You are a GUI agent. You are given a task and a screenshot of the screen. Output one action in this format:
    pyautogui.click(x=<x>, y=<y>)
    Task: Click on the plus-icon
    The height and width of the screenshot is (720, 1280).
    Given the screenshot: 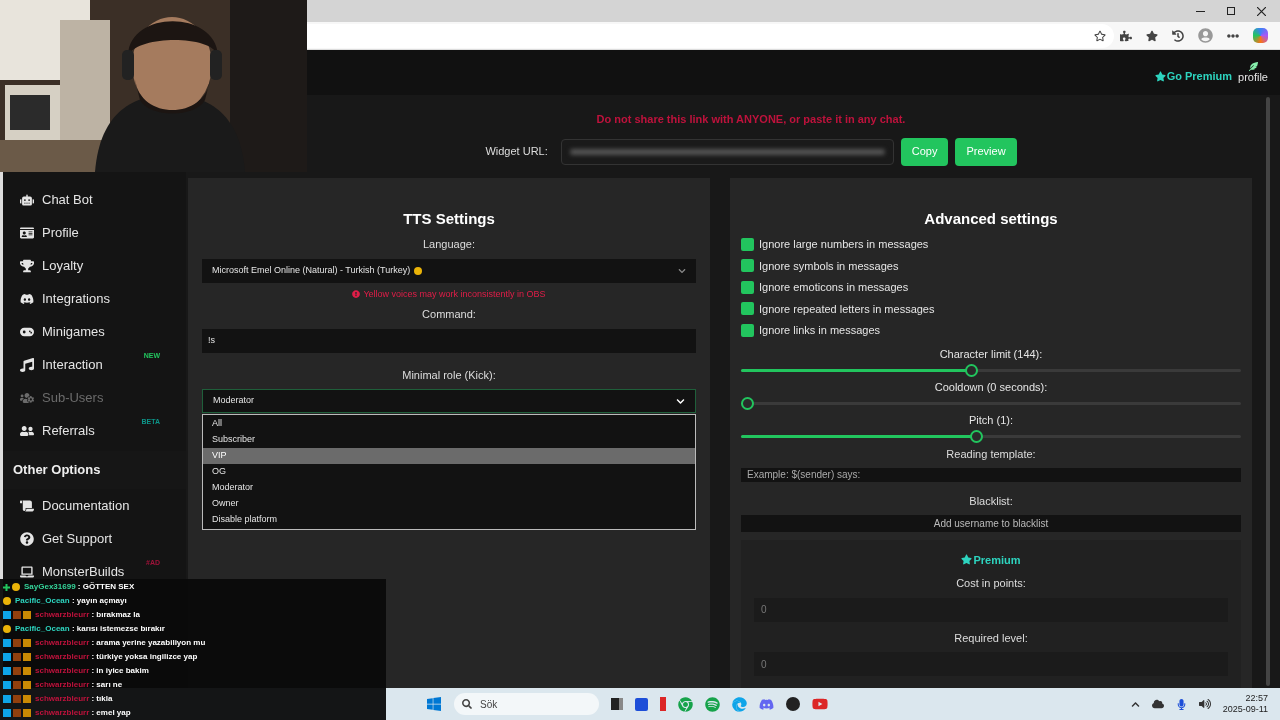 What is the action you would take?
    pyautogui.click(x=6, y=587)
    